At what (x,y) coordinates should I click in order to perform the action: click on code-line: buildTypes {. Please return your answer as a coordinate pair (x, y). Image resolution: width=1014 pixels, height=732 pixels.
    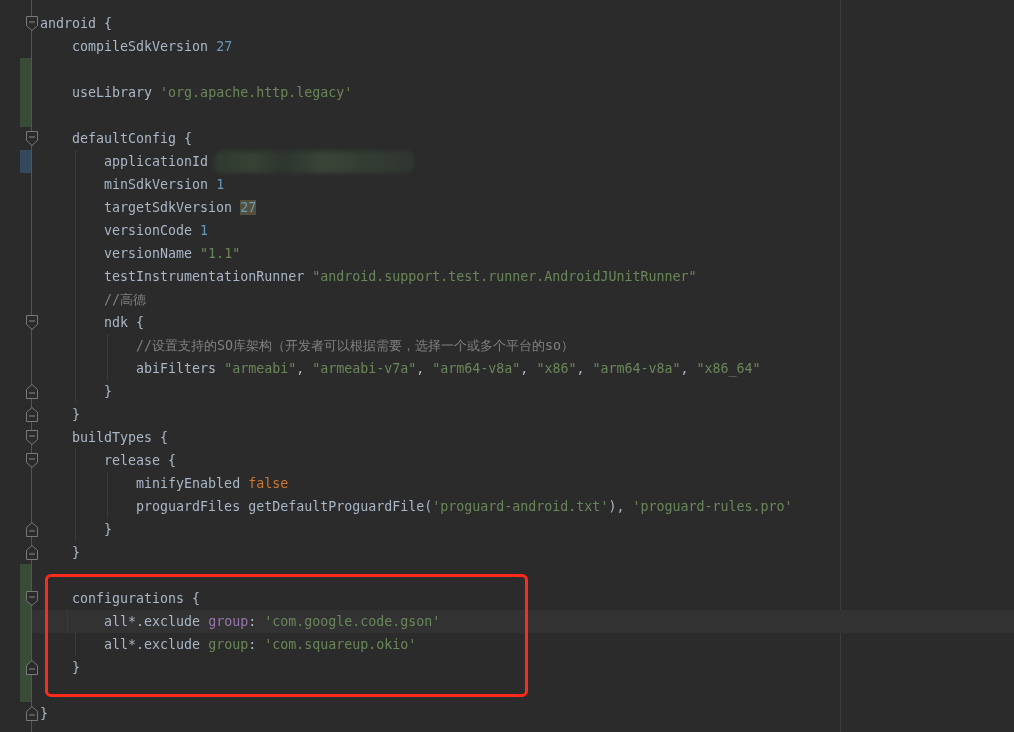
    Looking at the image, I should click on (120, 438).